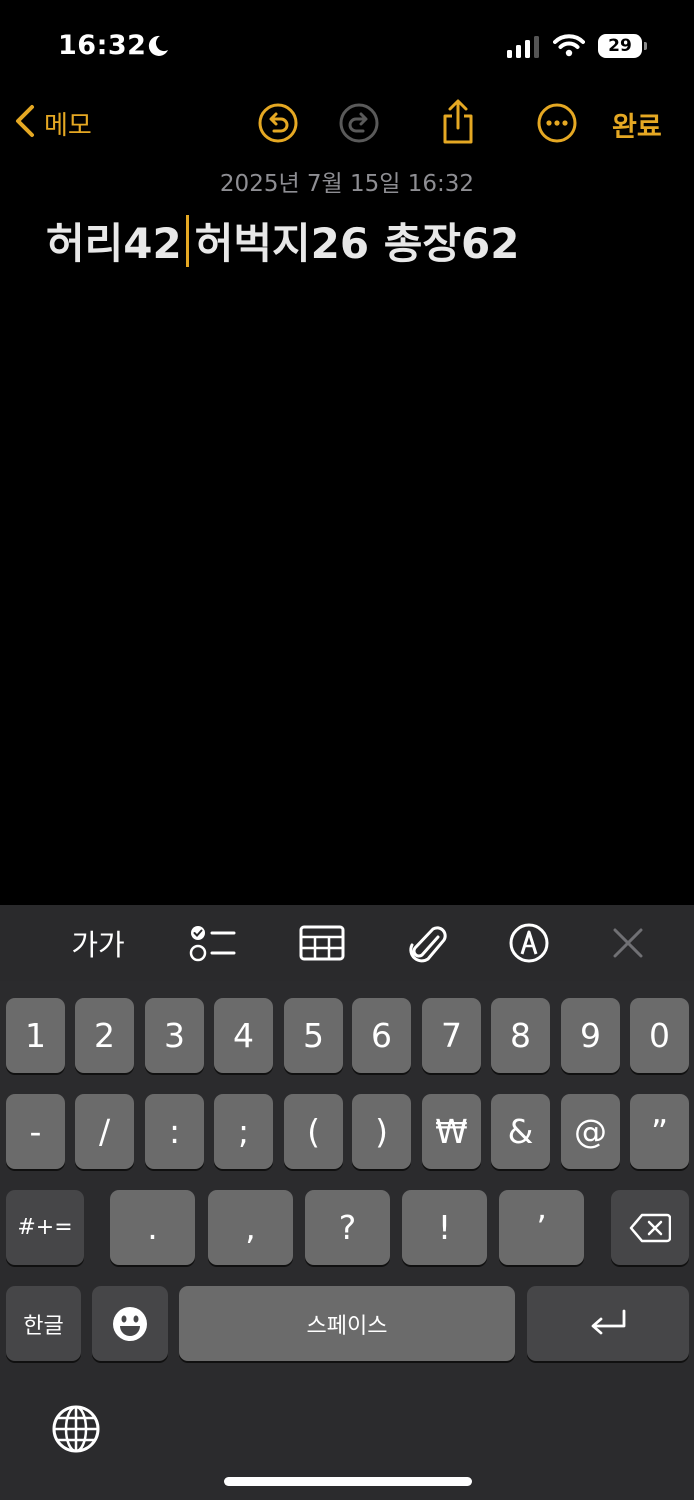 Image resolution: width=694 pixels, height=1500 pixels. What do you see at coordinates (45, 1227) in the screenshot?
I see `symbols-key: #+=` at bounding box center [45, 1227].